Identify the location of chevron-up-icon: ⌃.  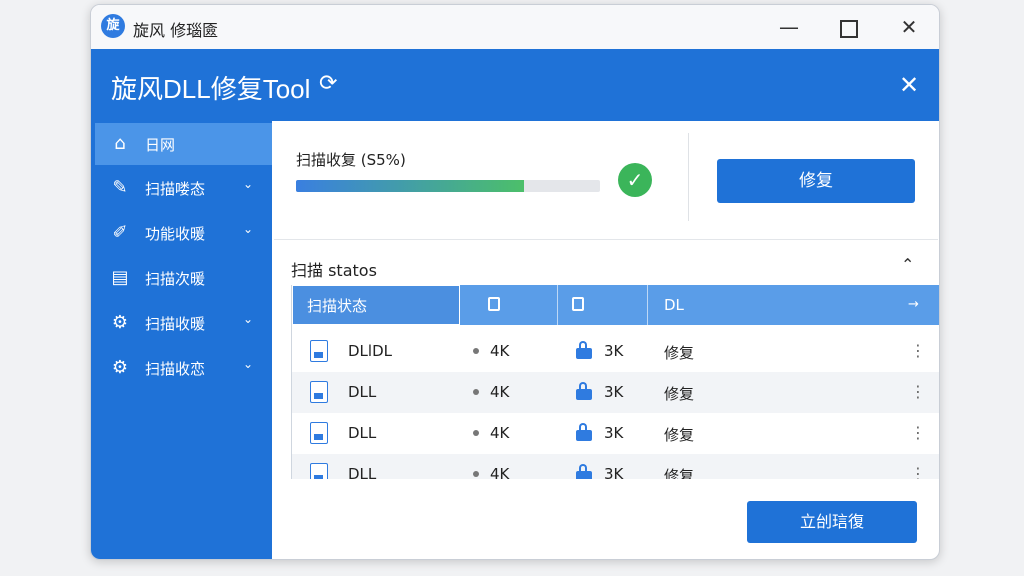
(907, 264).